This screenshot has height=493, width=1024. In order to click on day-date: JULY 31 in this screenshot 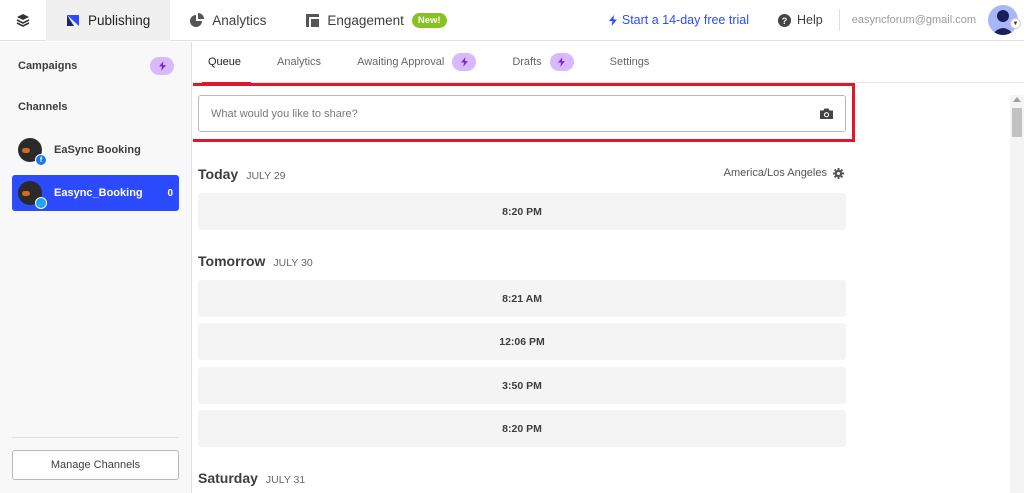, I will do `click(285, 480)`.